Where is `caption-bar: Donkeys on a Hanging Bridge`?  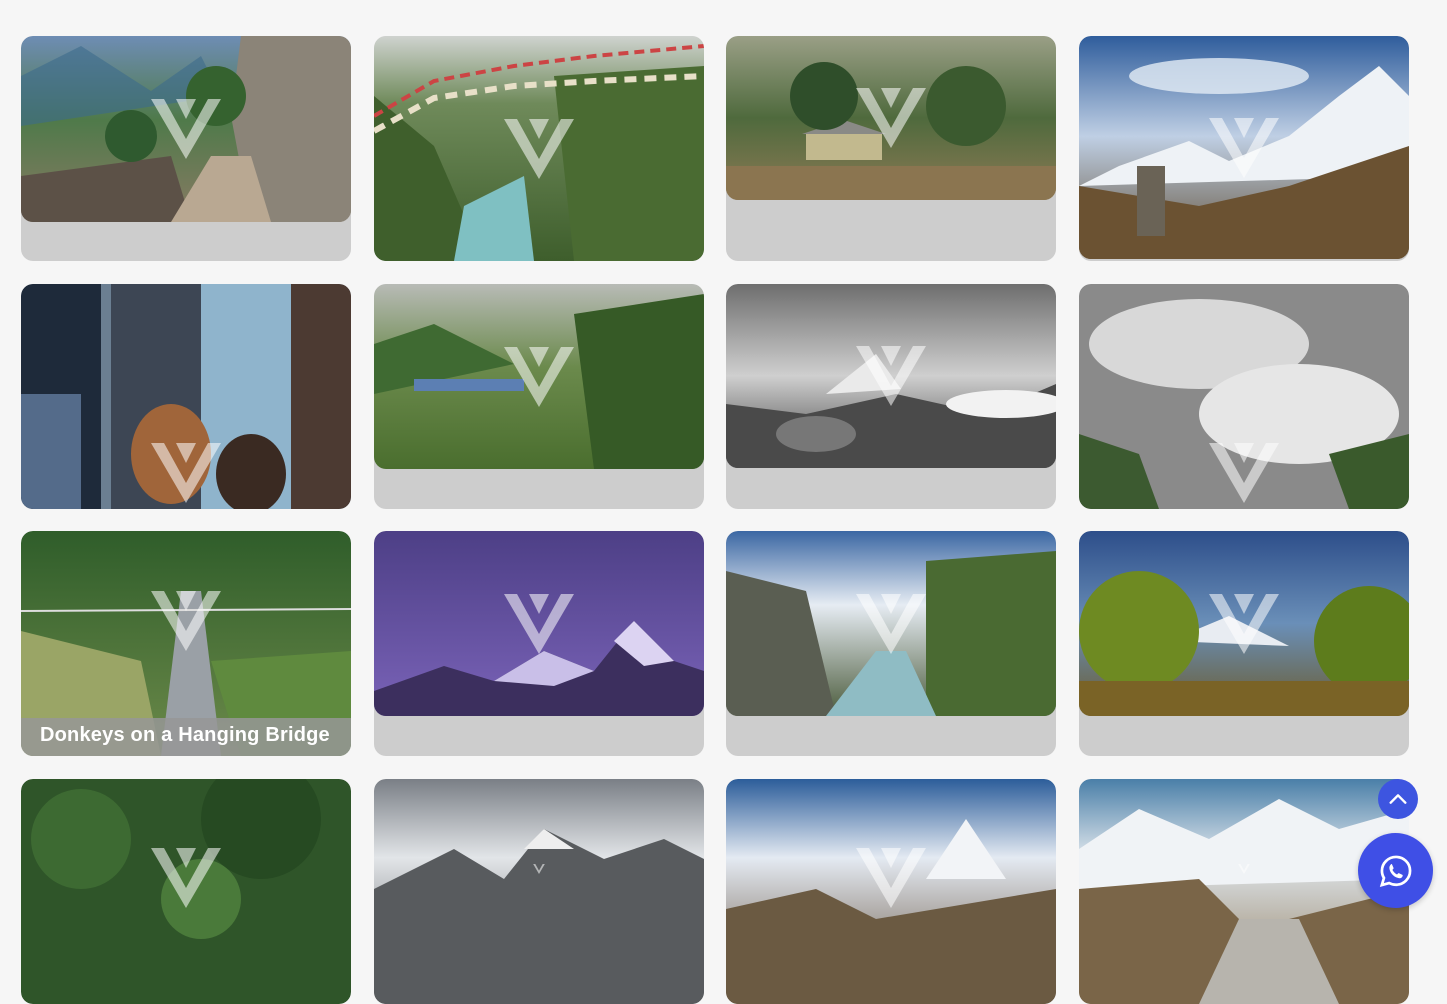 caption-bar: Donkeys on a Hanging Bridge is located at coordinates (186, 737).